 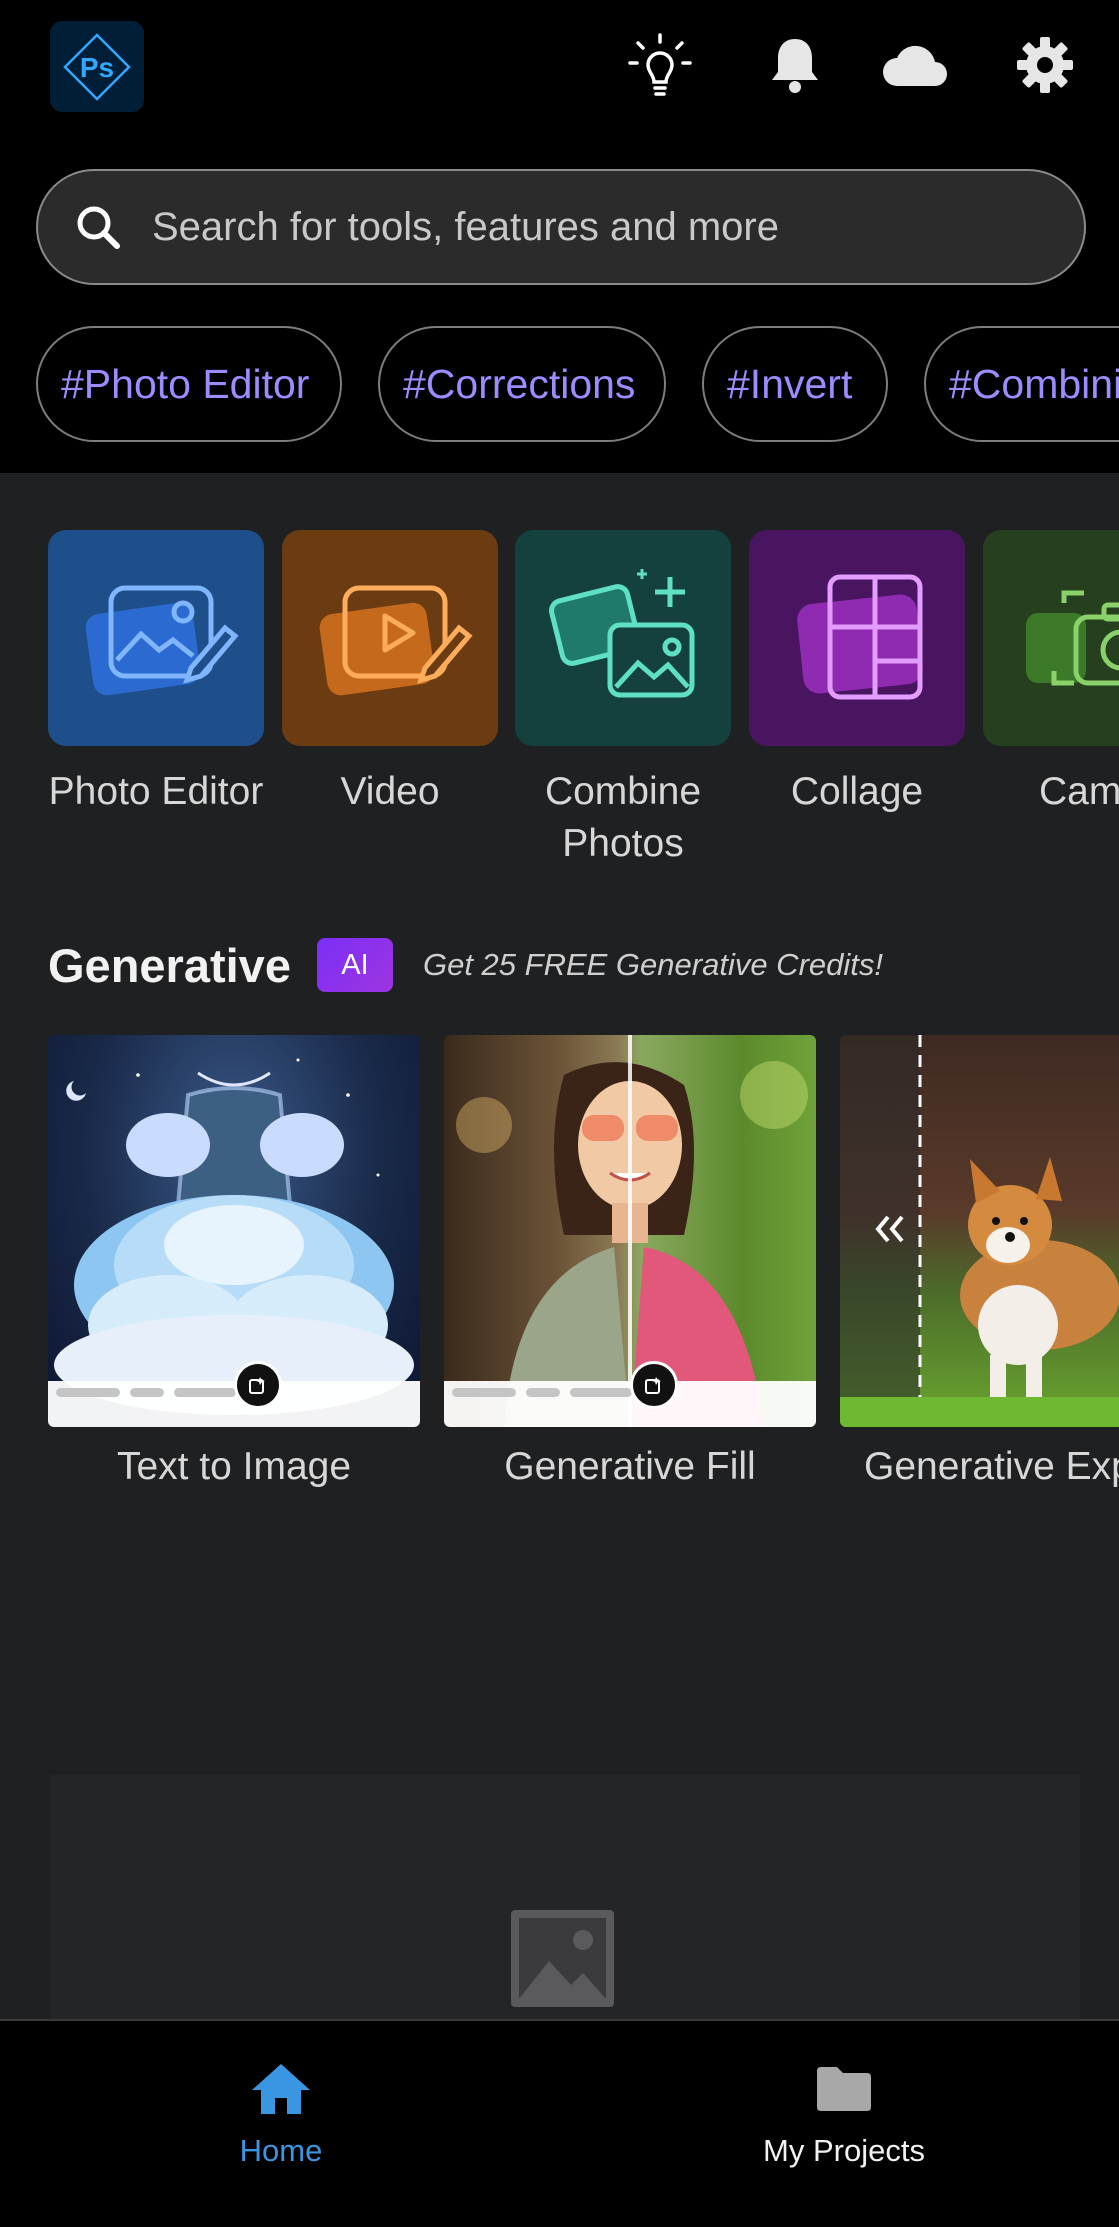 What do you see at coordinates (390, 791) in the screenshot?
I see `tool-label: Video` at bounding box center [390, 791].